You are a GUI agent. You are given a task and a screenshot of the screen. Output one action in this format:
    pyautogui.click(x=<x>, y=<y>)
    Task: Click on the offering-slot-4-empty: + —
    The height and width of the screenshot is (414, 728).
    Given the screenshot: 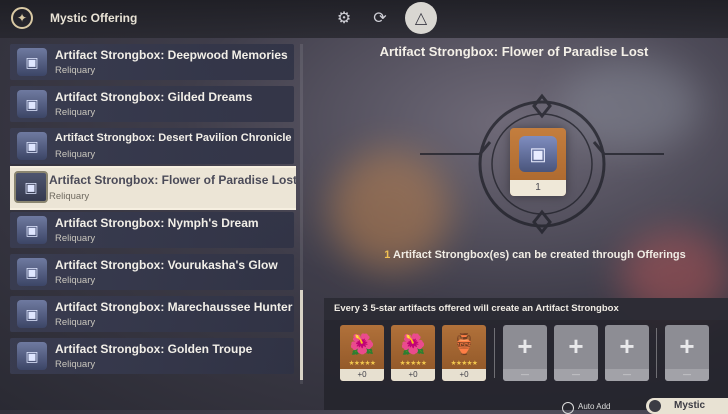 What is the action you would take?
    pyautogui.click(x=525, y=353)
    